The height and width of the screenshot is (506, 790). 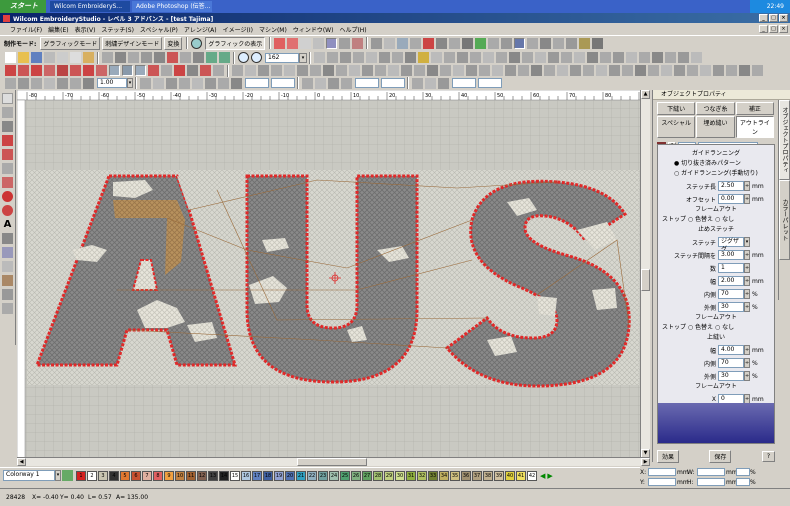 I want to click on field-a, so click(x=257, y=83).